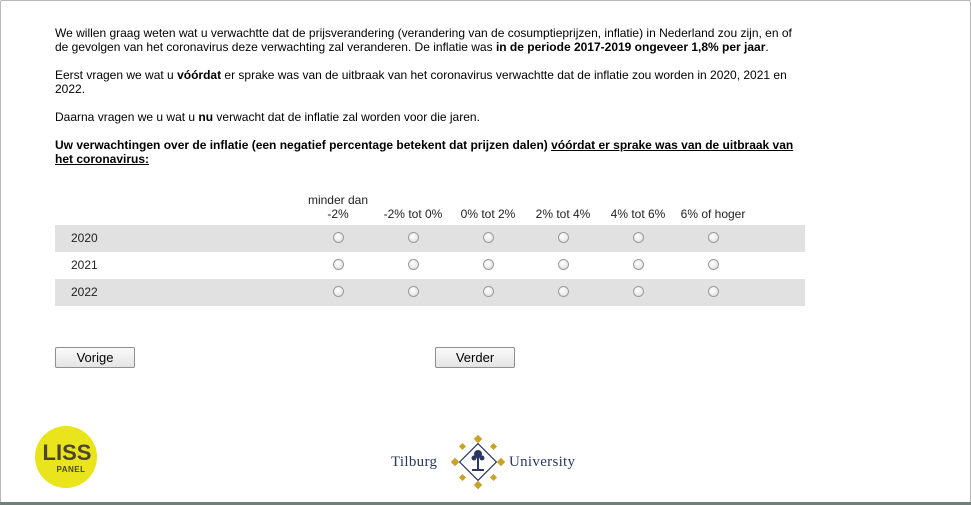  What do you see at coordinates (338, 237) in the screenshot?
I see `radio-2020-col1` at bounding box center [338, 237].